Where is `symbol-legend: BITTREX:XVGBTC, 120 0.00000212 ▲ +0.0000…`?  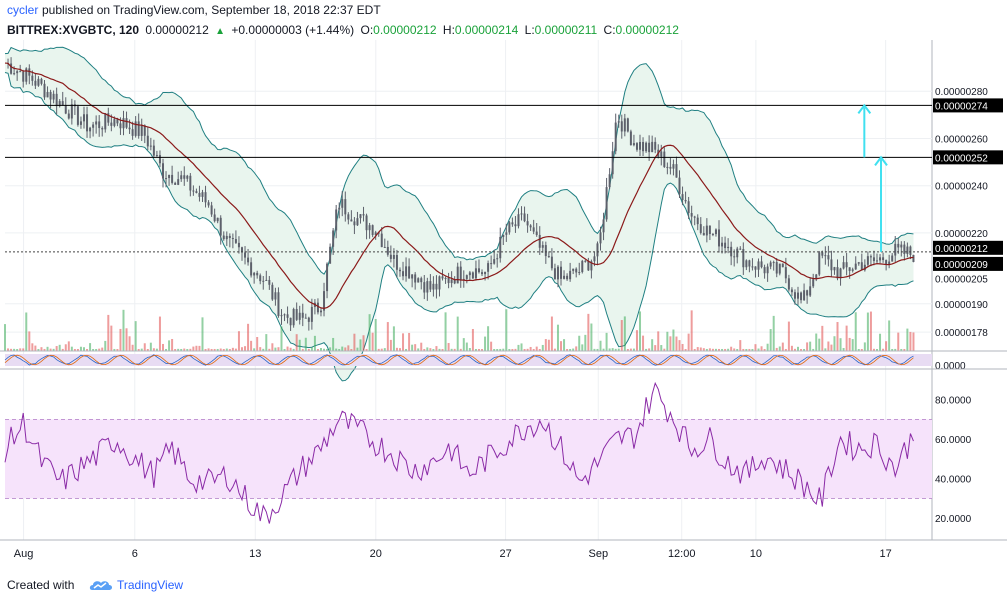
symbol-legend: BITTREX:XVGBTC, 120 0.00000212 ▲ +0.0000… is located at coordinates (344, 30).